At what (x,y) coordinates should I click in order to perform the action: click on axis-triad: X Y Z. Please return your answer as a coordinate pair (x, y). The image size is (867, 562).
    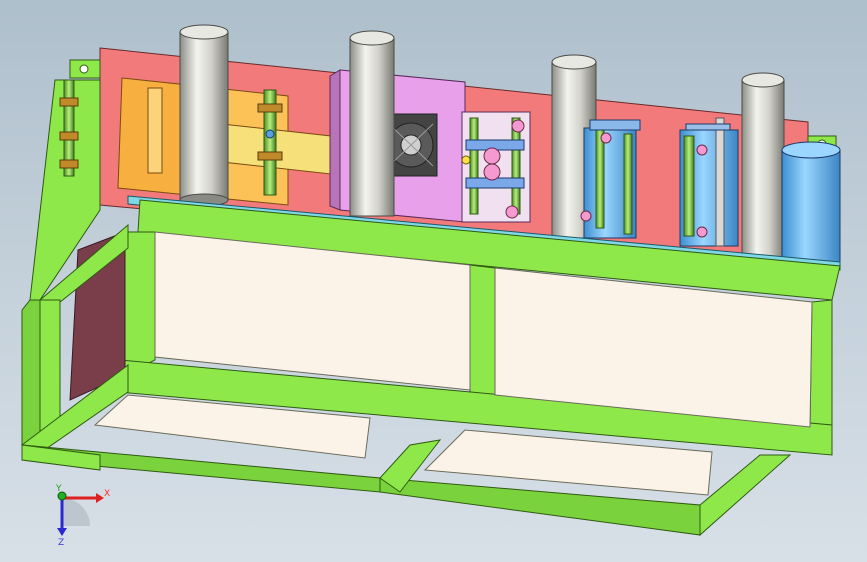
    Looking at the image, I should click on (82, 516).